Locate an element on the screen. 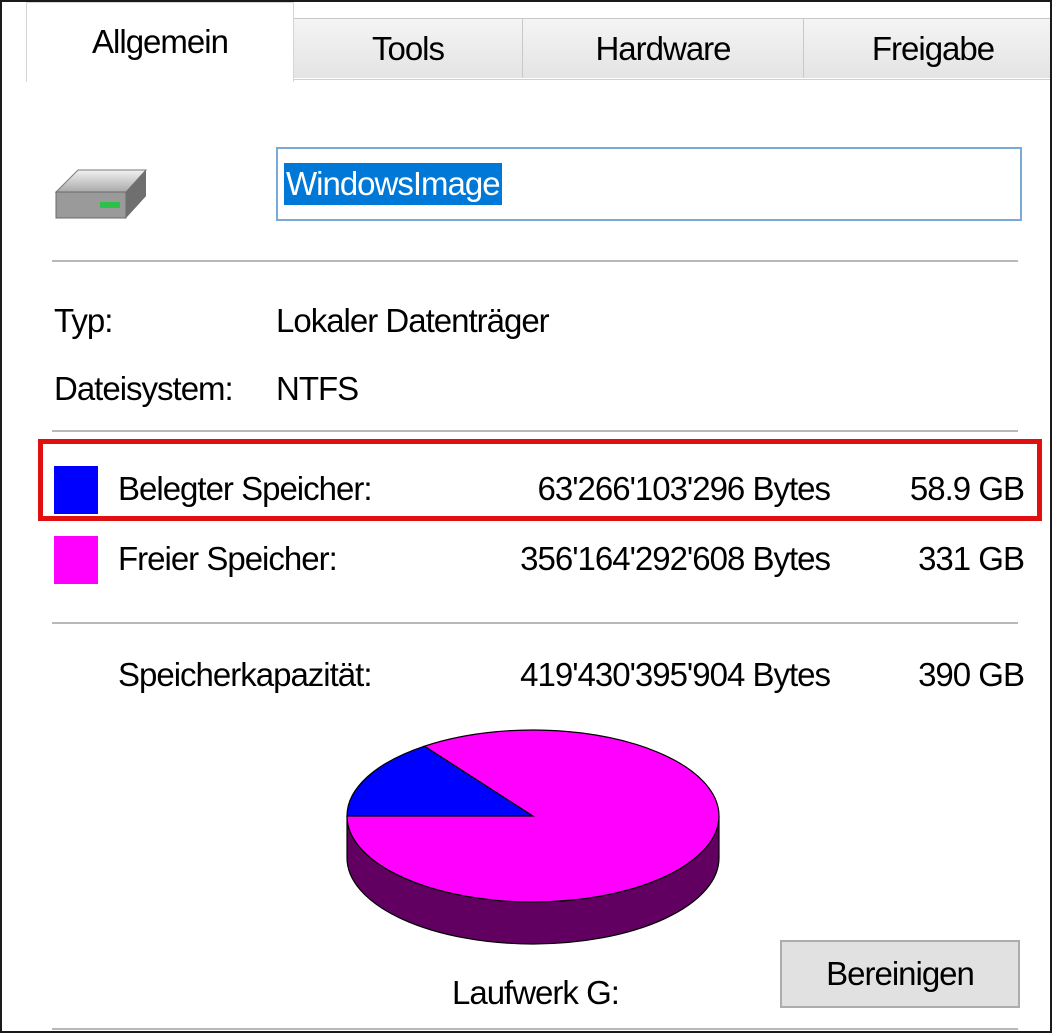 The height and width of the screenshot is (1033, 1052). free-space-color-swatch is located at coordinates (76, 560).